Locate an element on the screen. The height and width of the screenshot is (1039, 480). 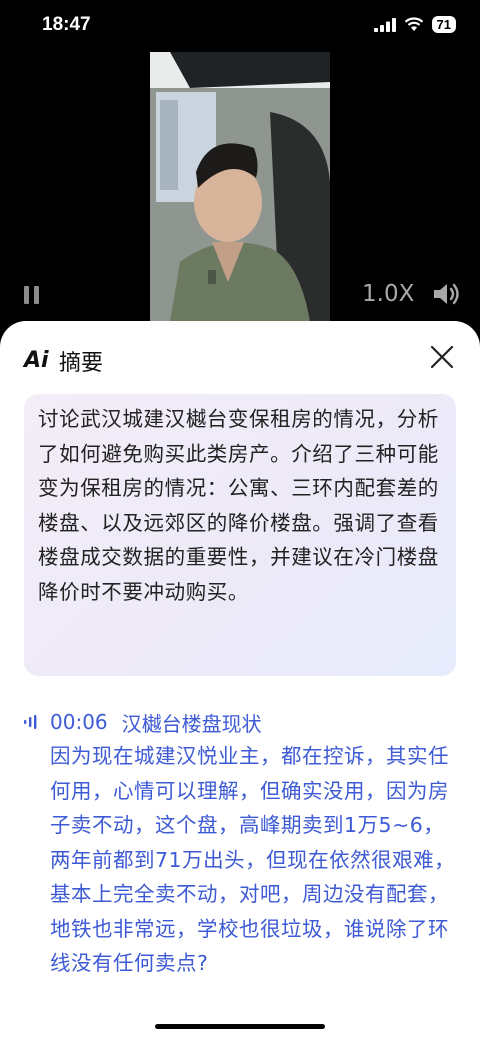
sheet-header: Ai 摘要 is located at coordinates (240, 361).